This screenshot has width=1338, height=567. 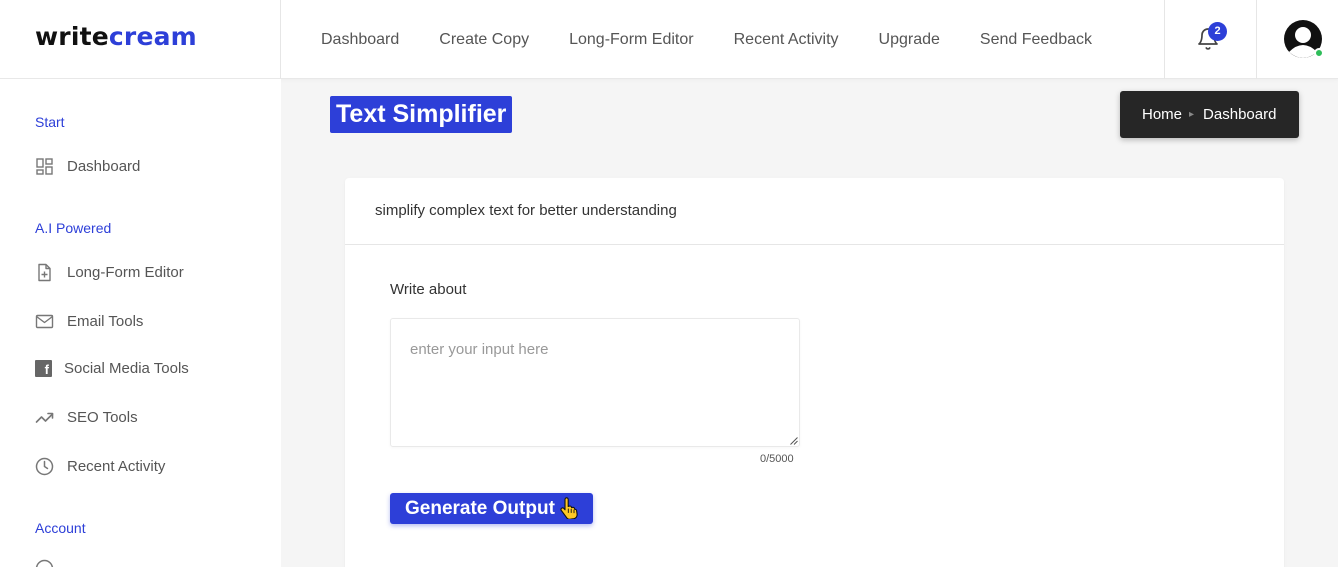 What do you see at coordinates (909, 40) in the screenshot?
I see `nav-upgrade: Upgrade` at bounding box center [909, 40].